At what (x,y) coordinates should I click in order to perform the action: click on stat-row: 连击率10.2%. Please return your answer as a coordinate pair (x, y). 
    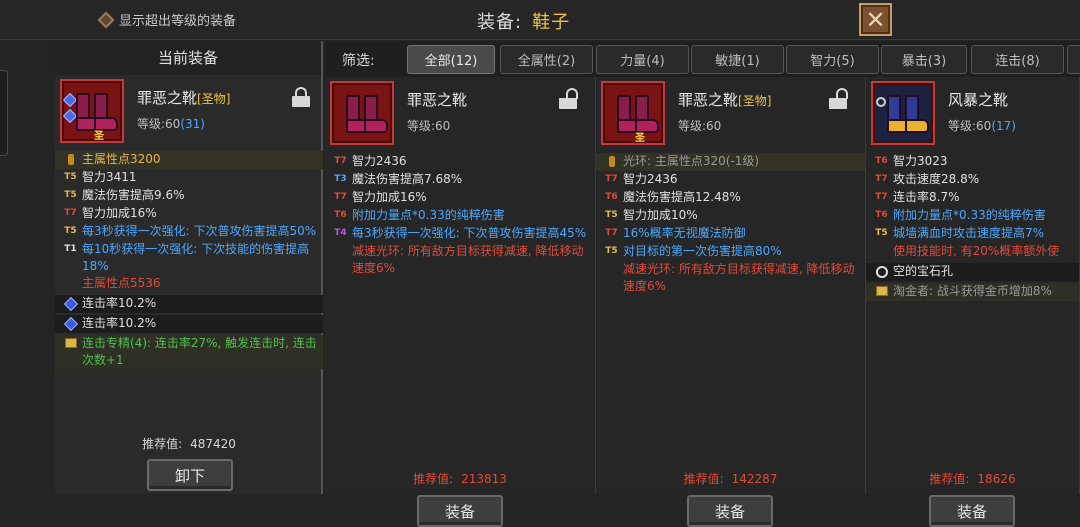
    Looking at the image, I should click on (189, 324).